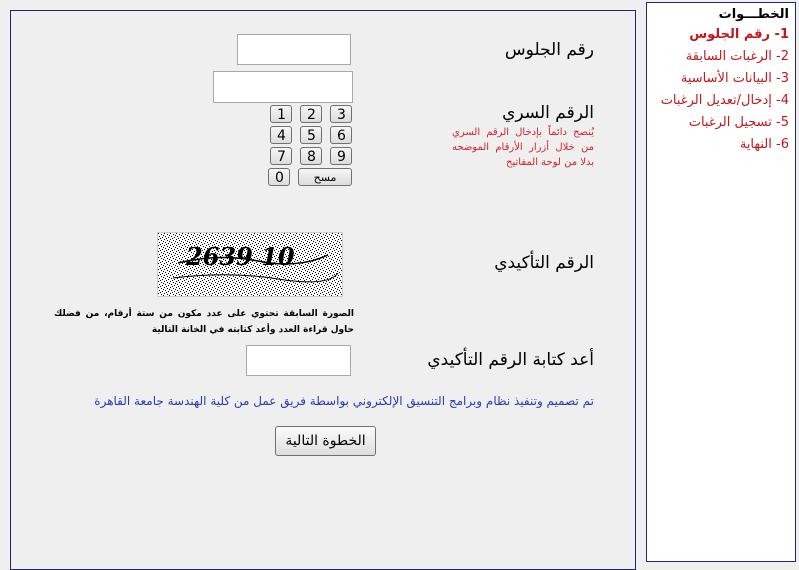  Describe the element at coordinates (298, 360) in the screenshot. I see `retype-code-input` at that location.